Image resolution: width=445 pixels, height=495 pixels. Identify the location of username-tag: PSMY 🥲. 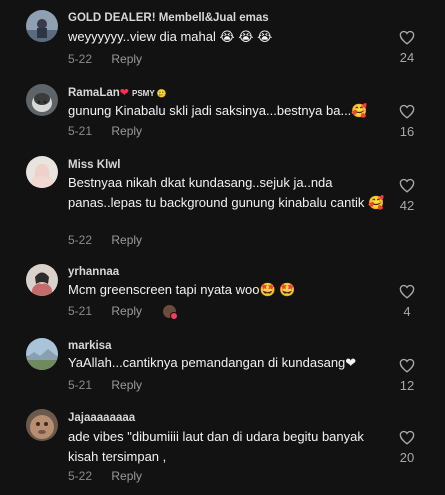
(149, 93).